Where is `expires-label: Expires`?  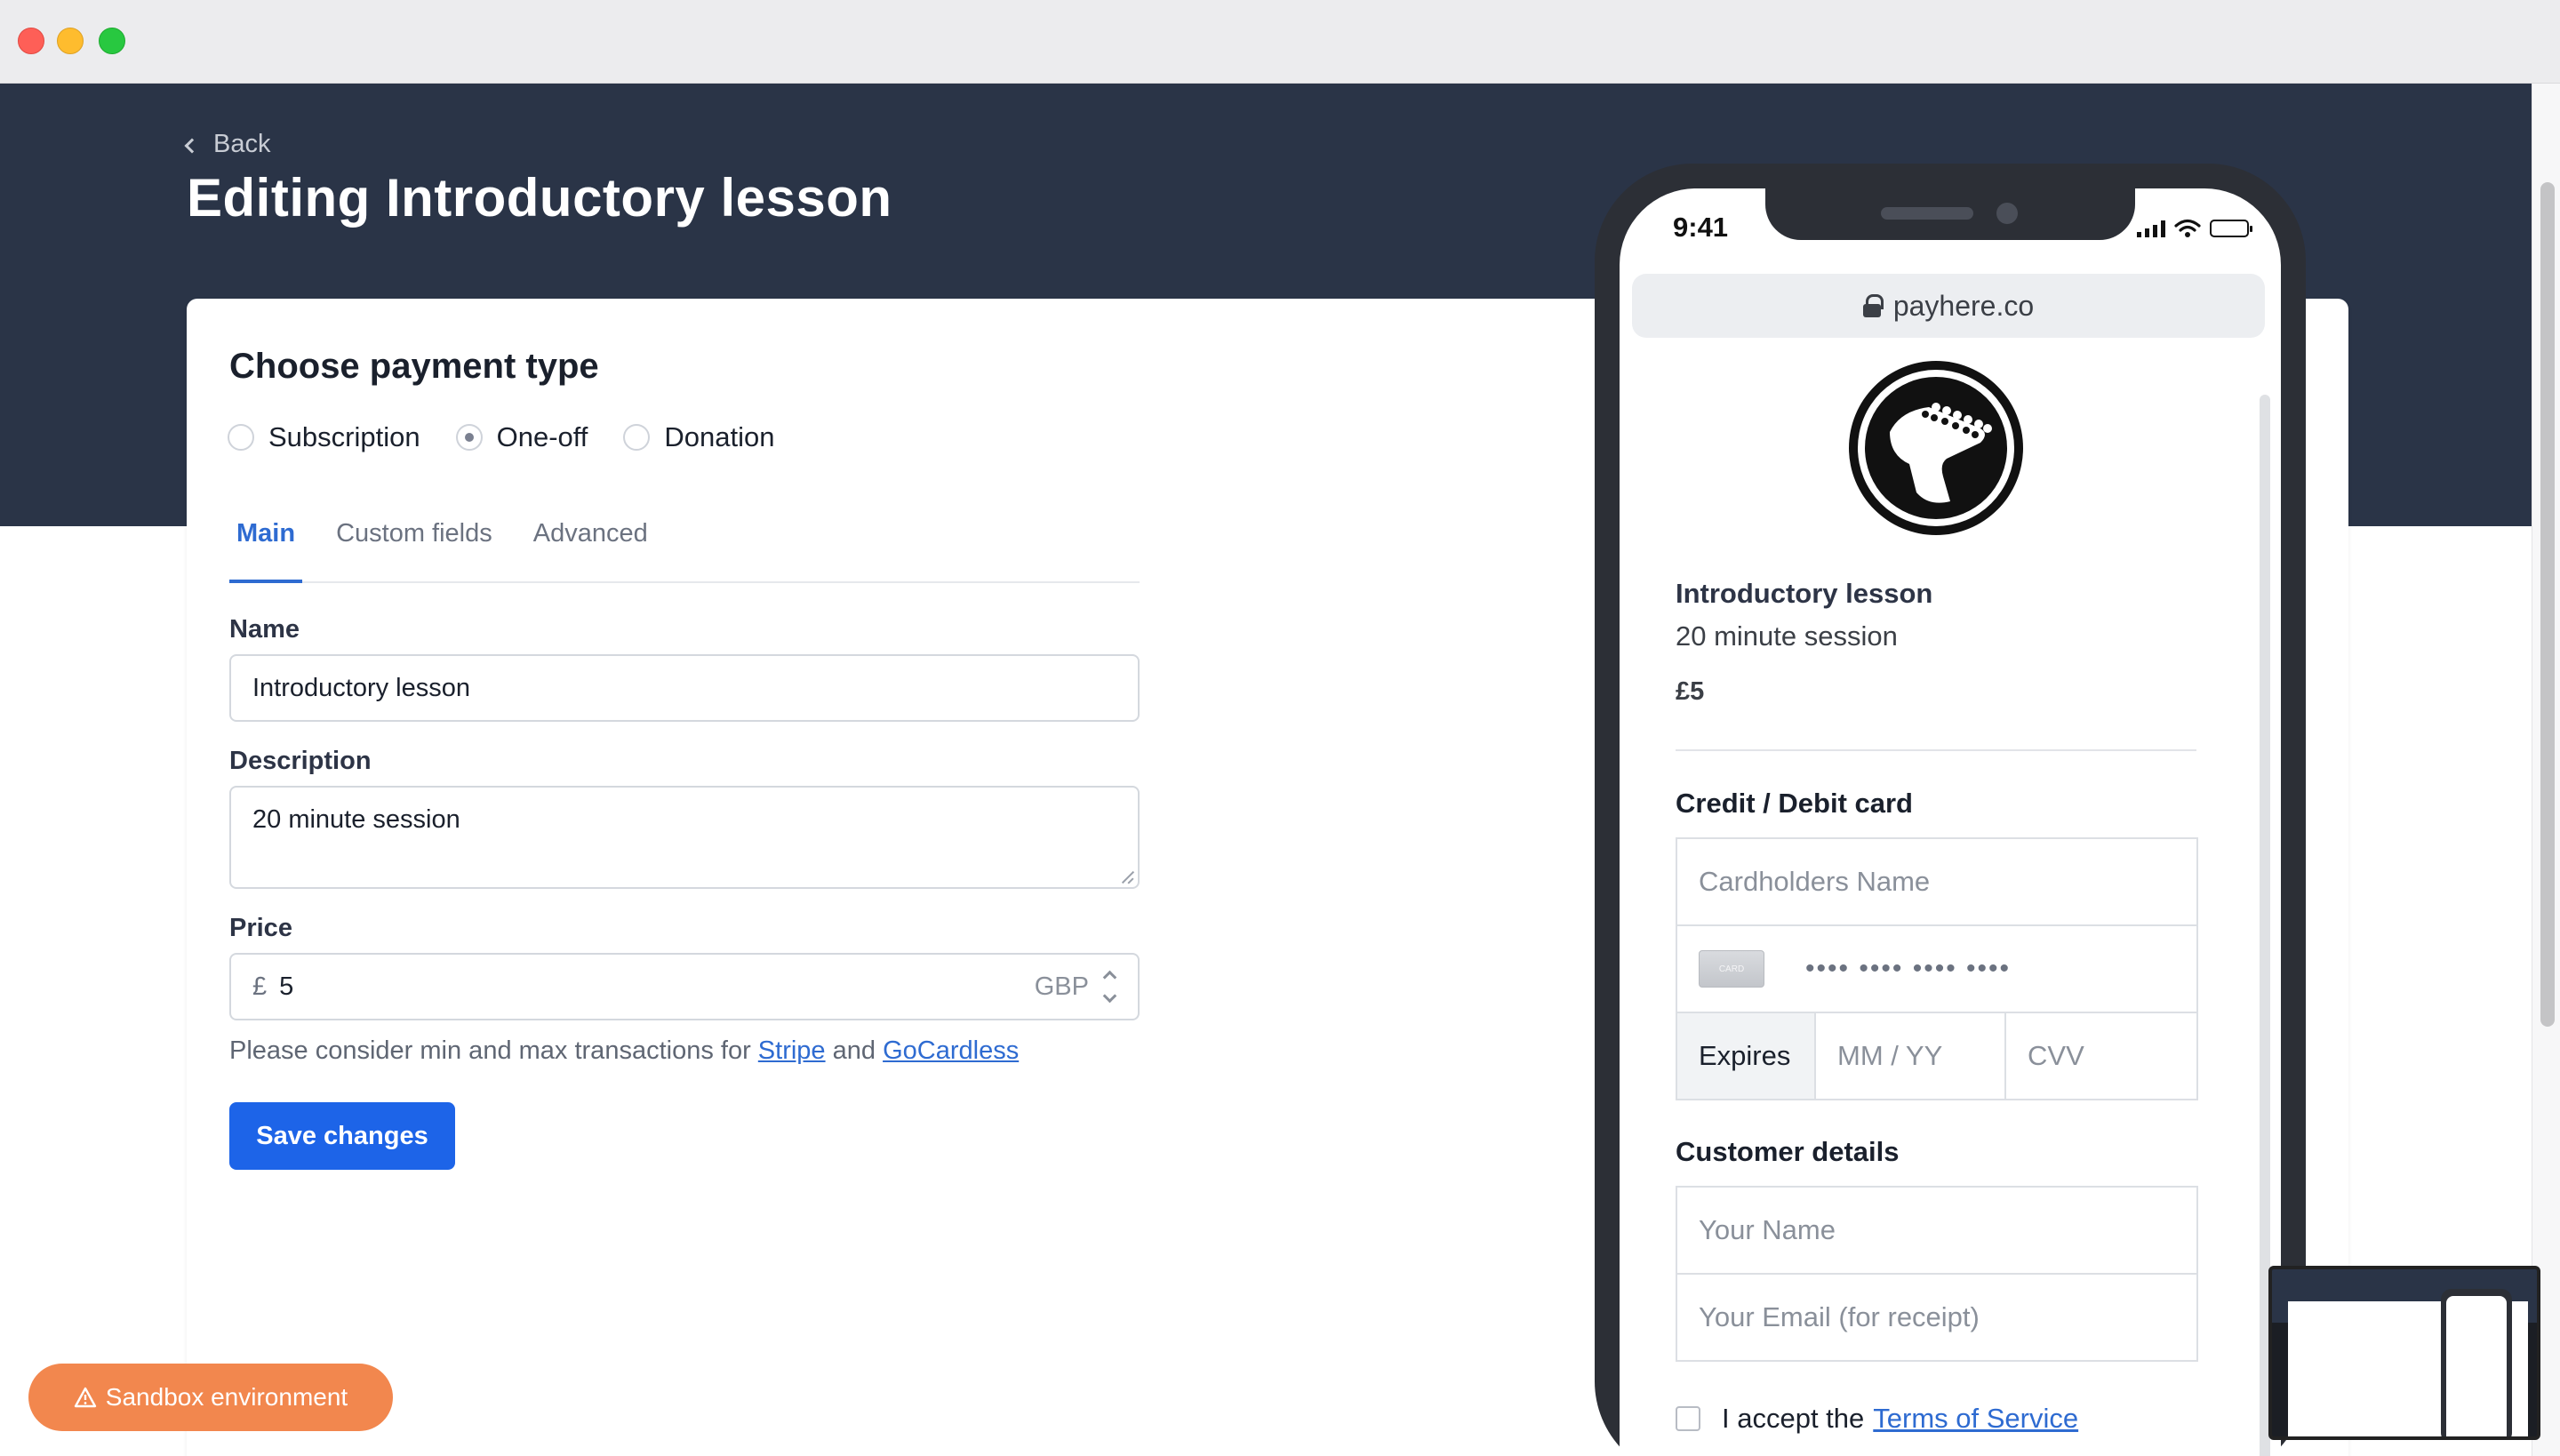
expires-label: Expires is located at coordinates (1746, 1056).